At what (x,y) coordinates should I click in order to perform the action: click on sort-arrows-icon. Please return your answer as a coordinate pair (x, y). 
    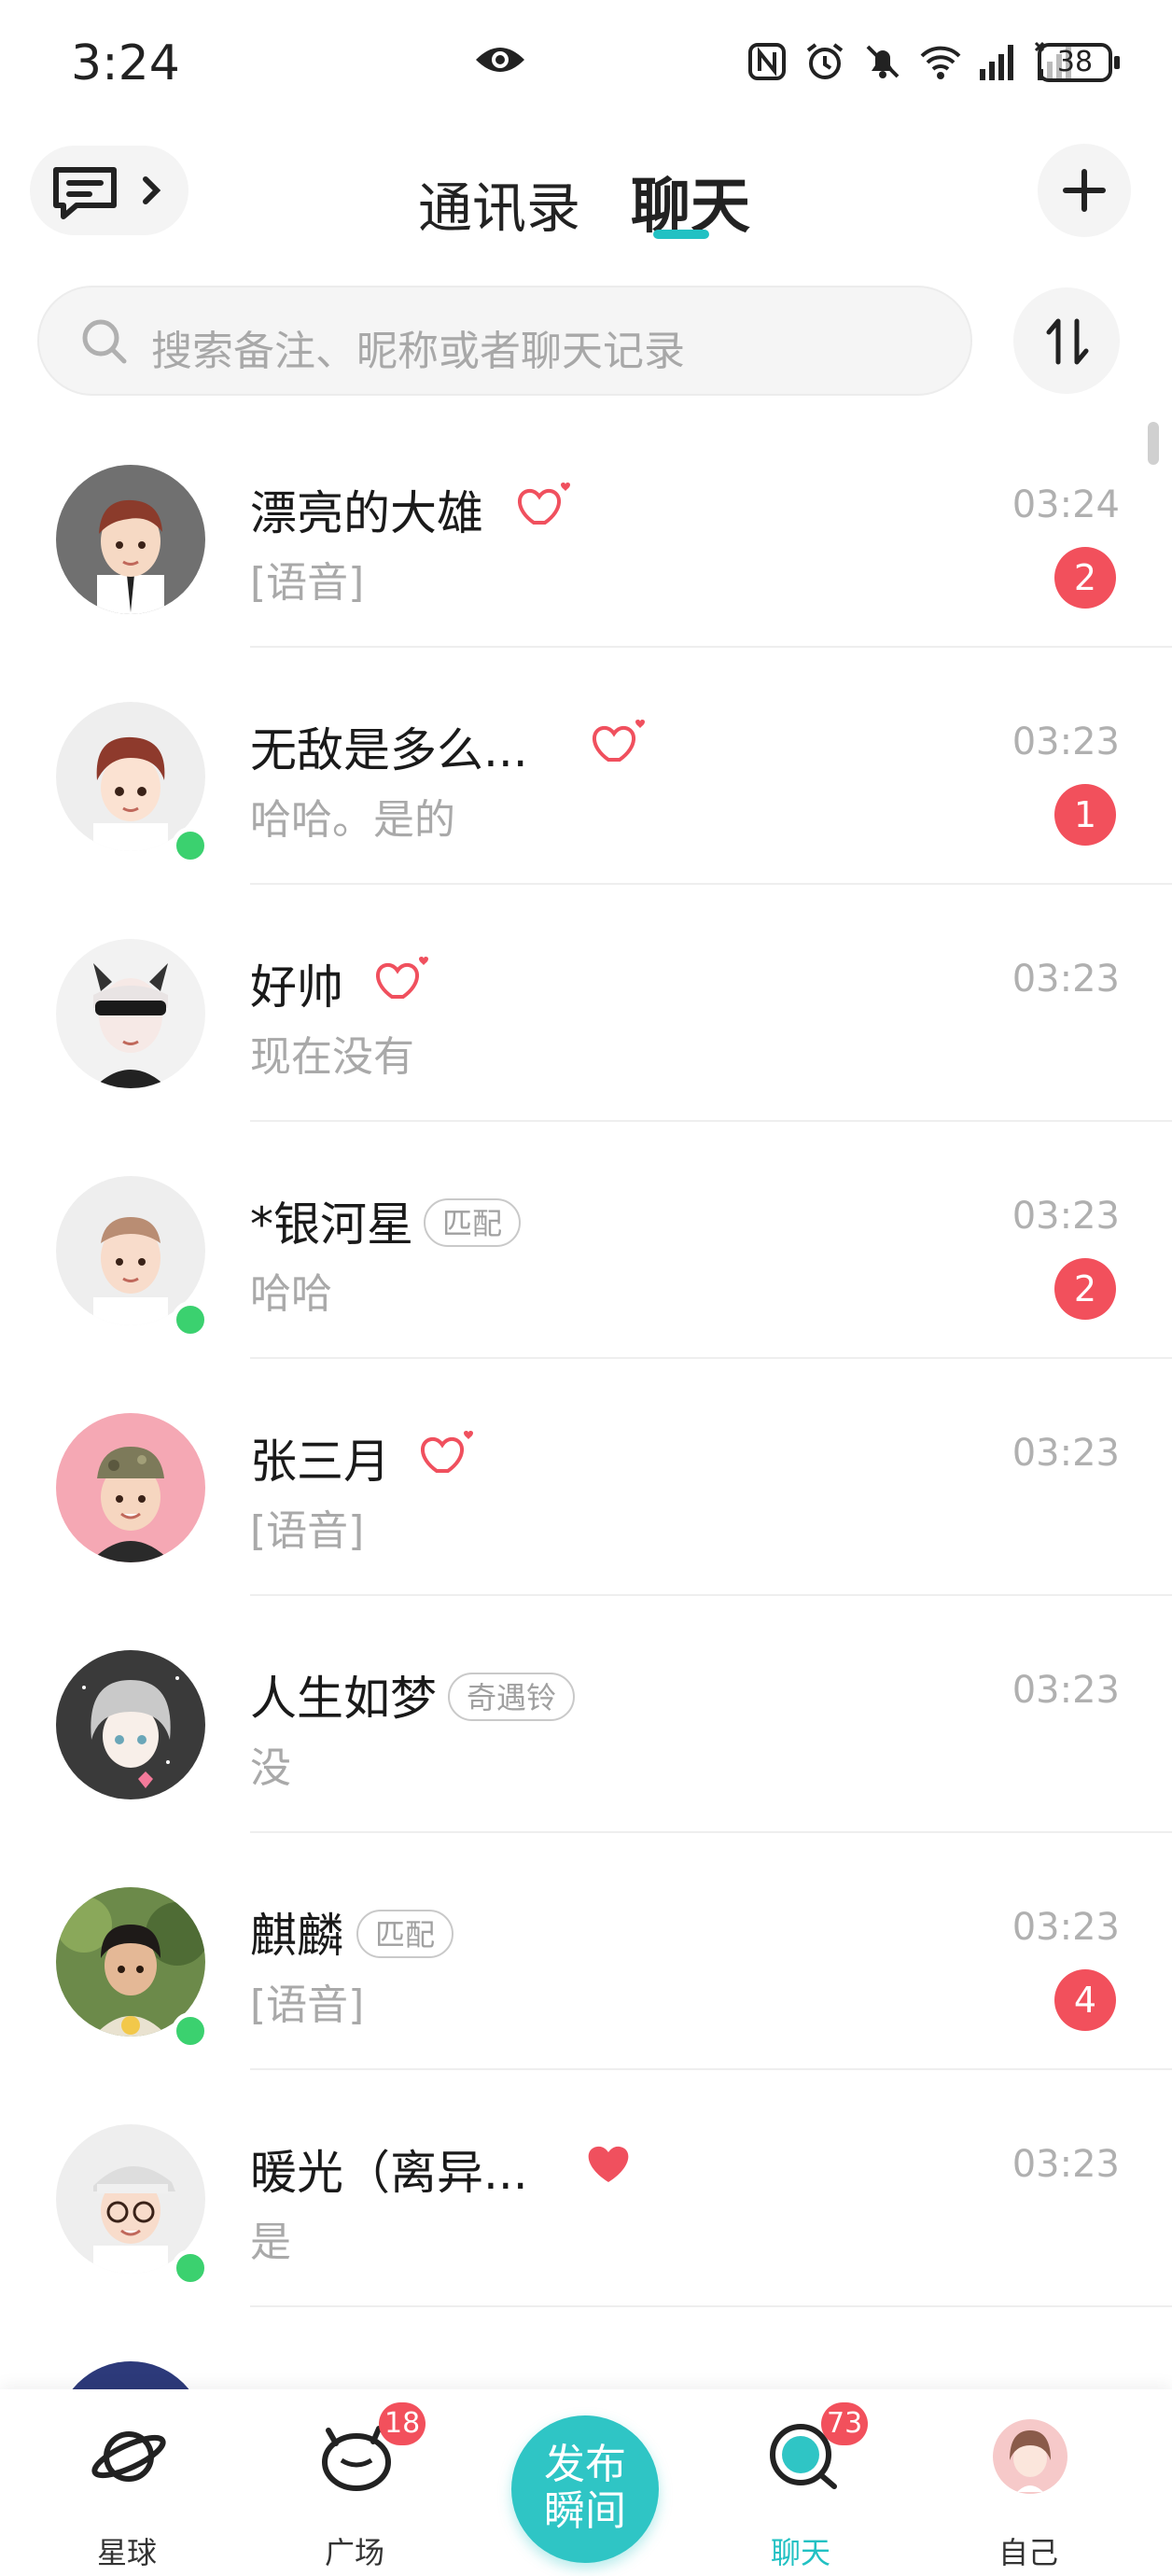
    Looking at the image, I should click on (1067, 341).